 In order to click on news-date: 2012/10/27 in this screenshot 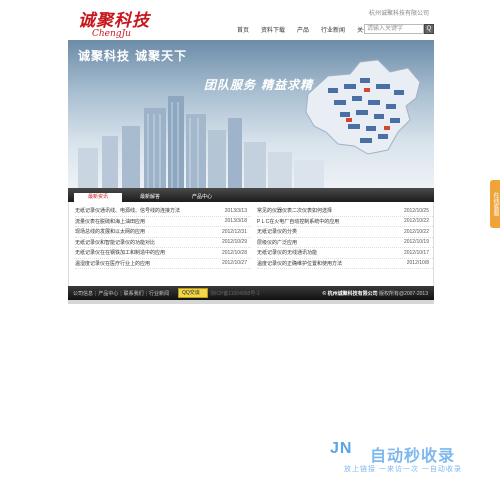, I will do `click(234, 263)`.